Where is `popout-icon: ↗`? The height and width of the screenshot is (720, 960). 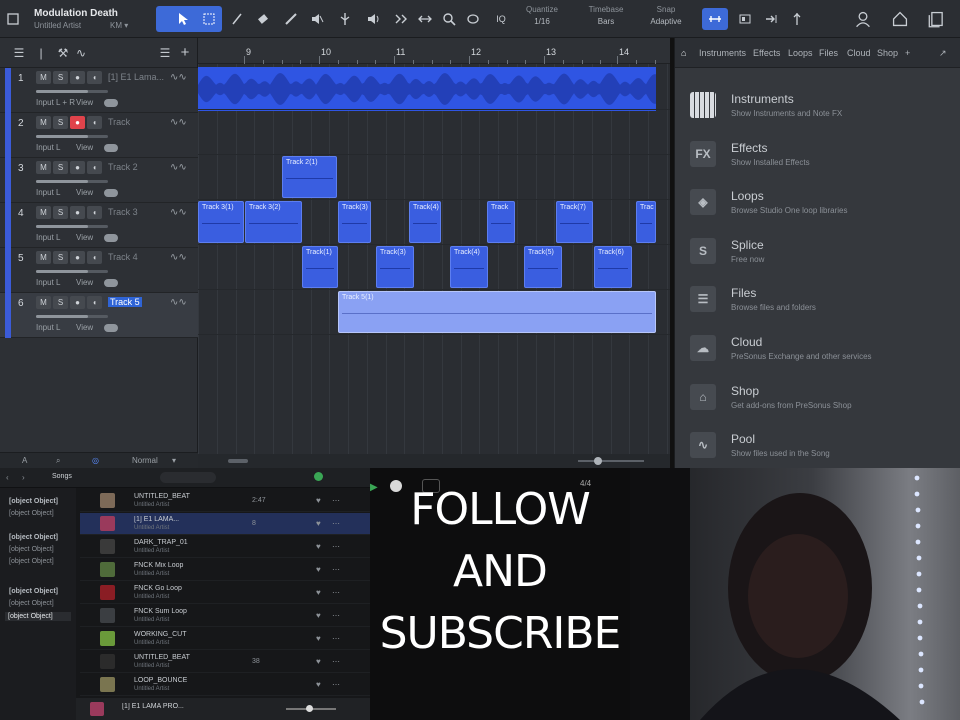
popout-icon: ↗ is located at coordinates (943, 53).